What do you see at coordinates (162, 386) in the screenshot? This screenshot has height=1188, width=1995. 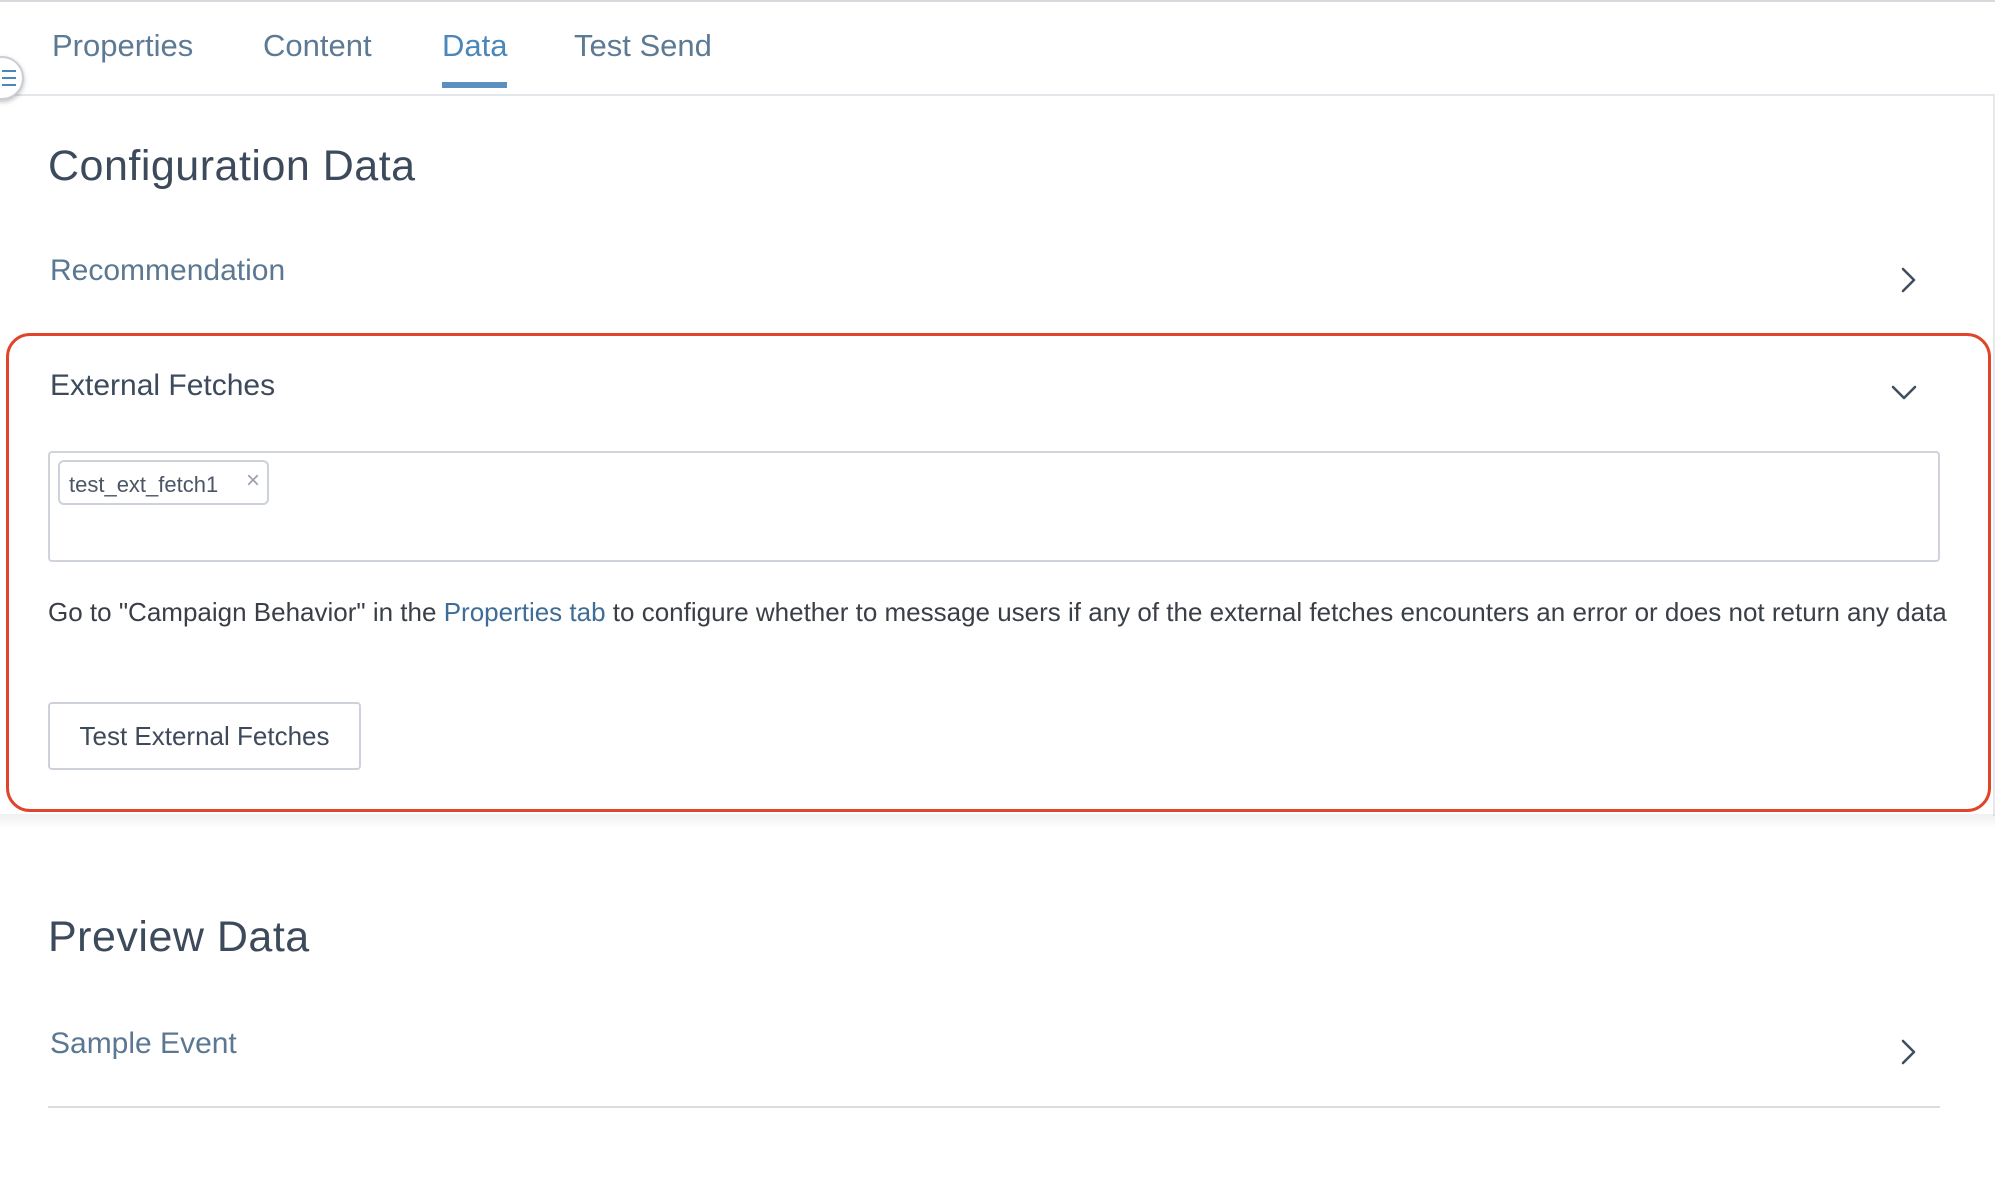 I see `external-fetches-section-header: External Fetches` at bounding box center [162, 386].